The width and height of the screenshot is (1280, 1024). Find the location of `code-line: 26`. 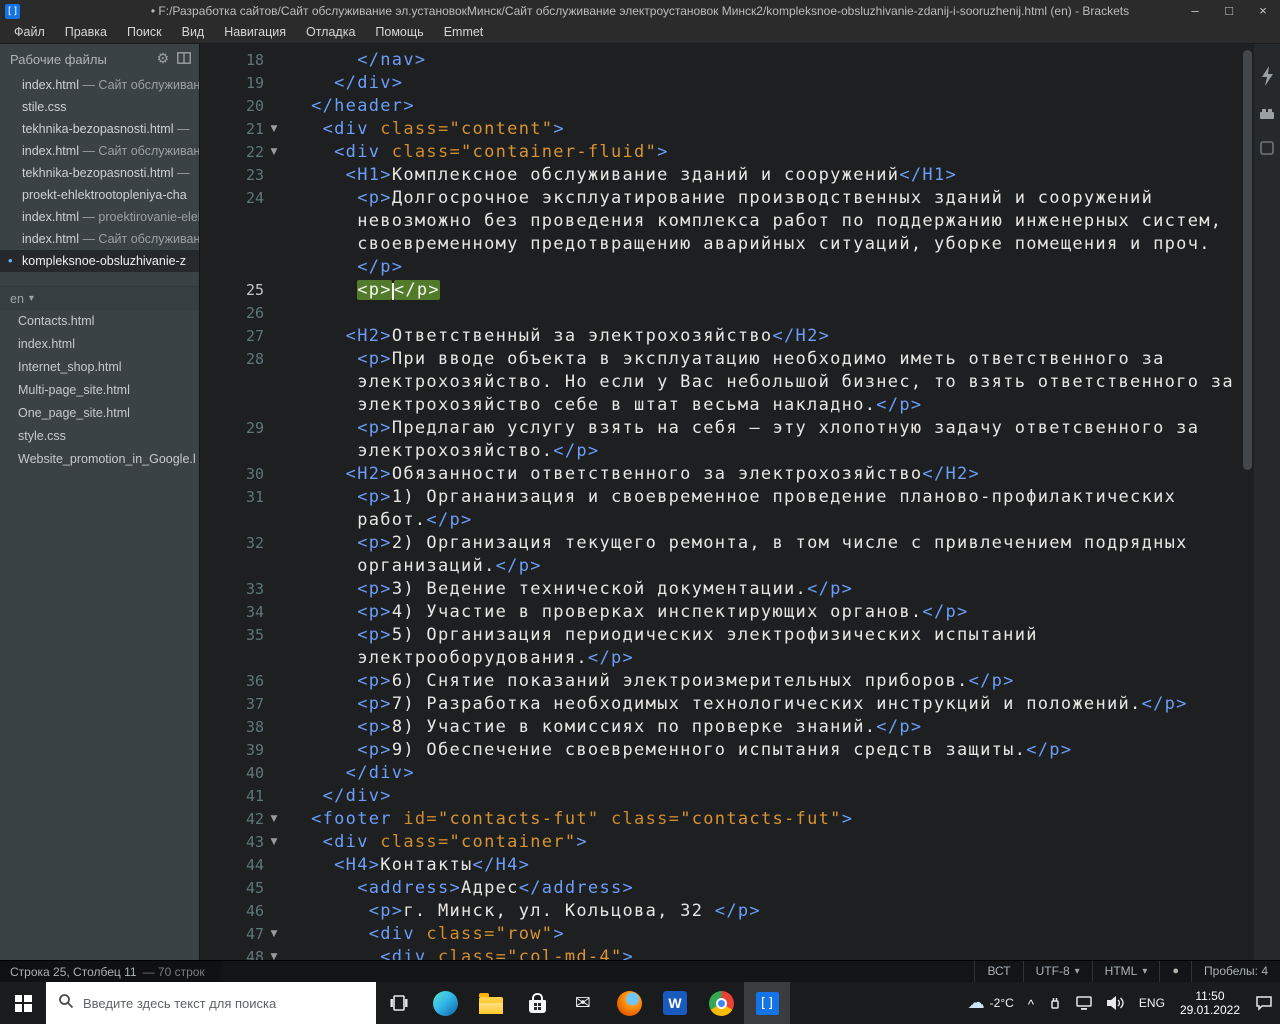

code-line: 26 is located at coordinates (720, 313).